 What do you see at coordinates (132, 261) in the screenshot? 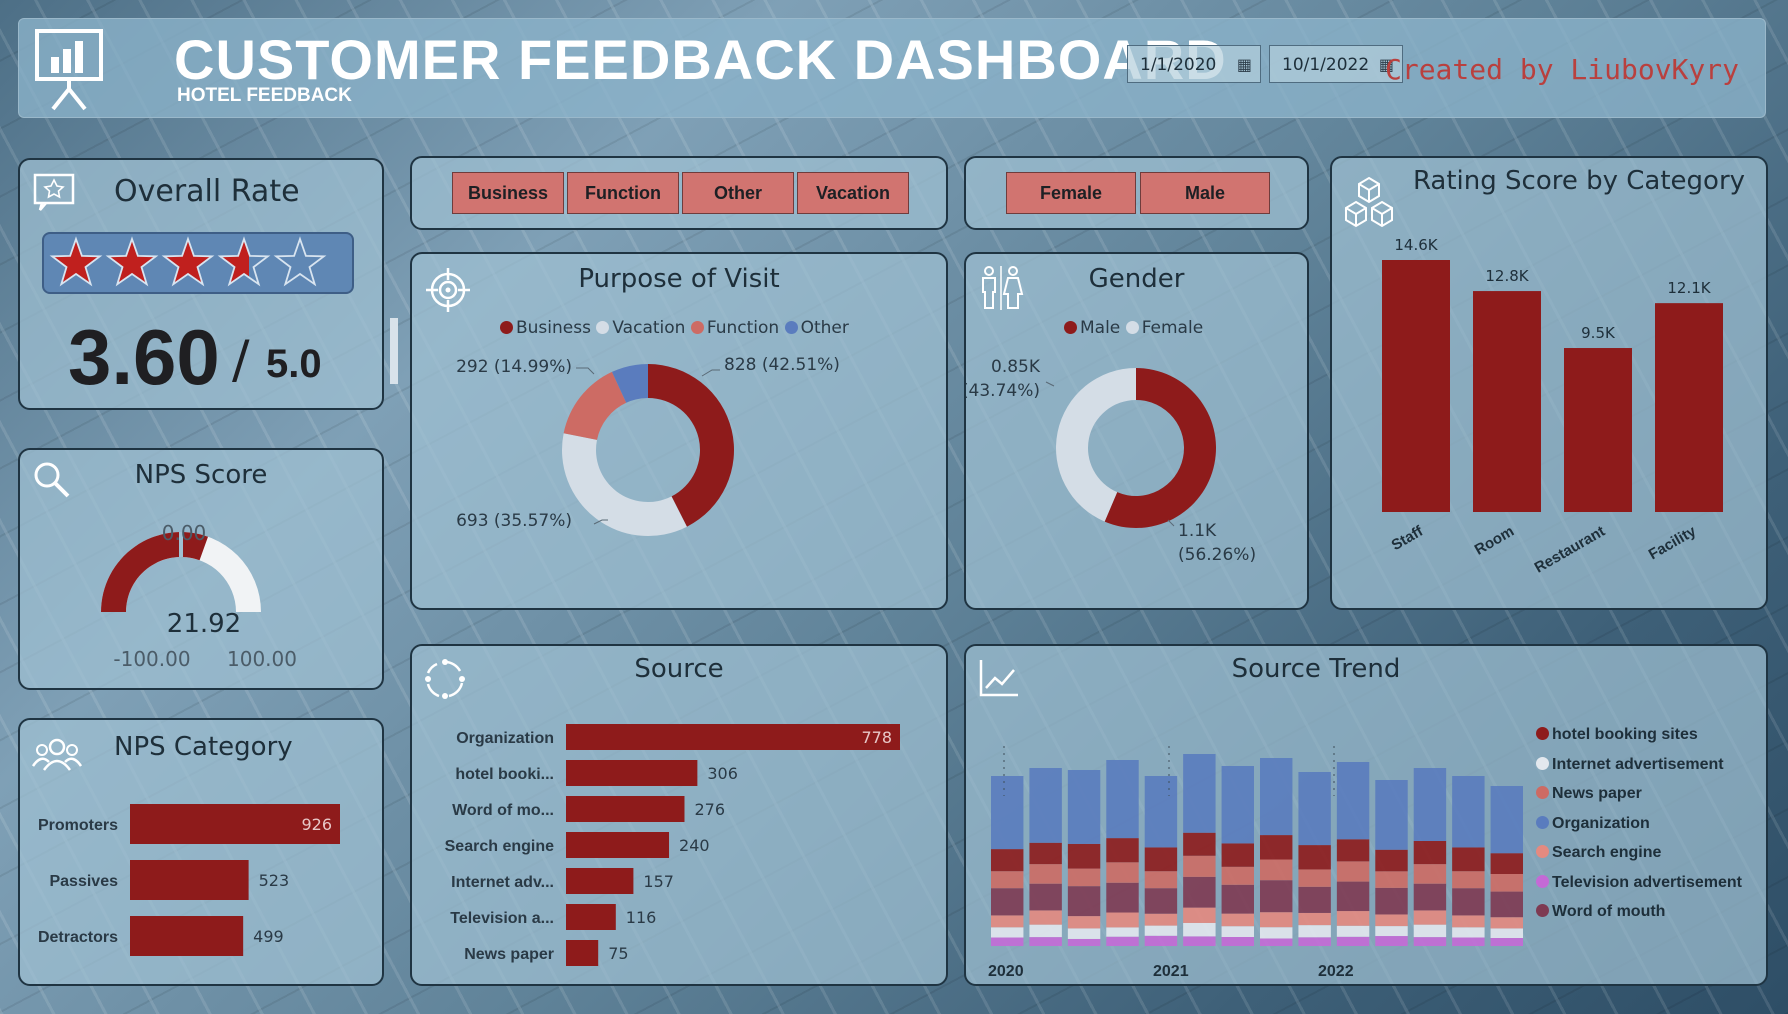
I see `filled-star-icon` at bounding box center [132, 261].